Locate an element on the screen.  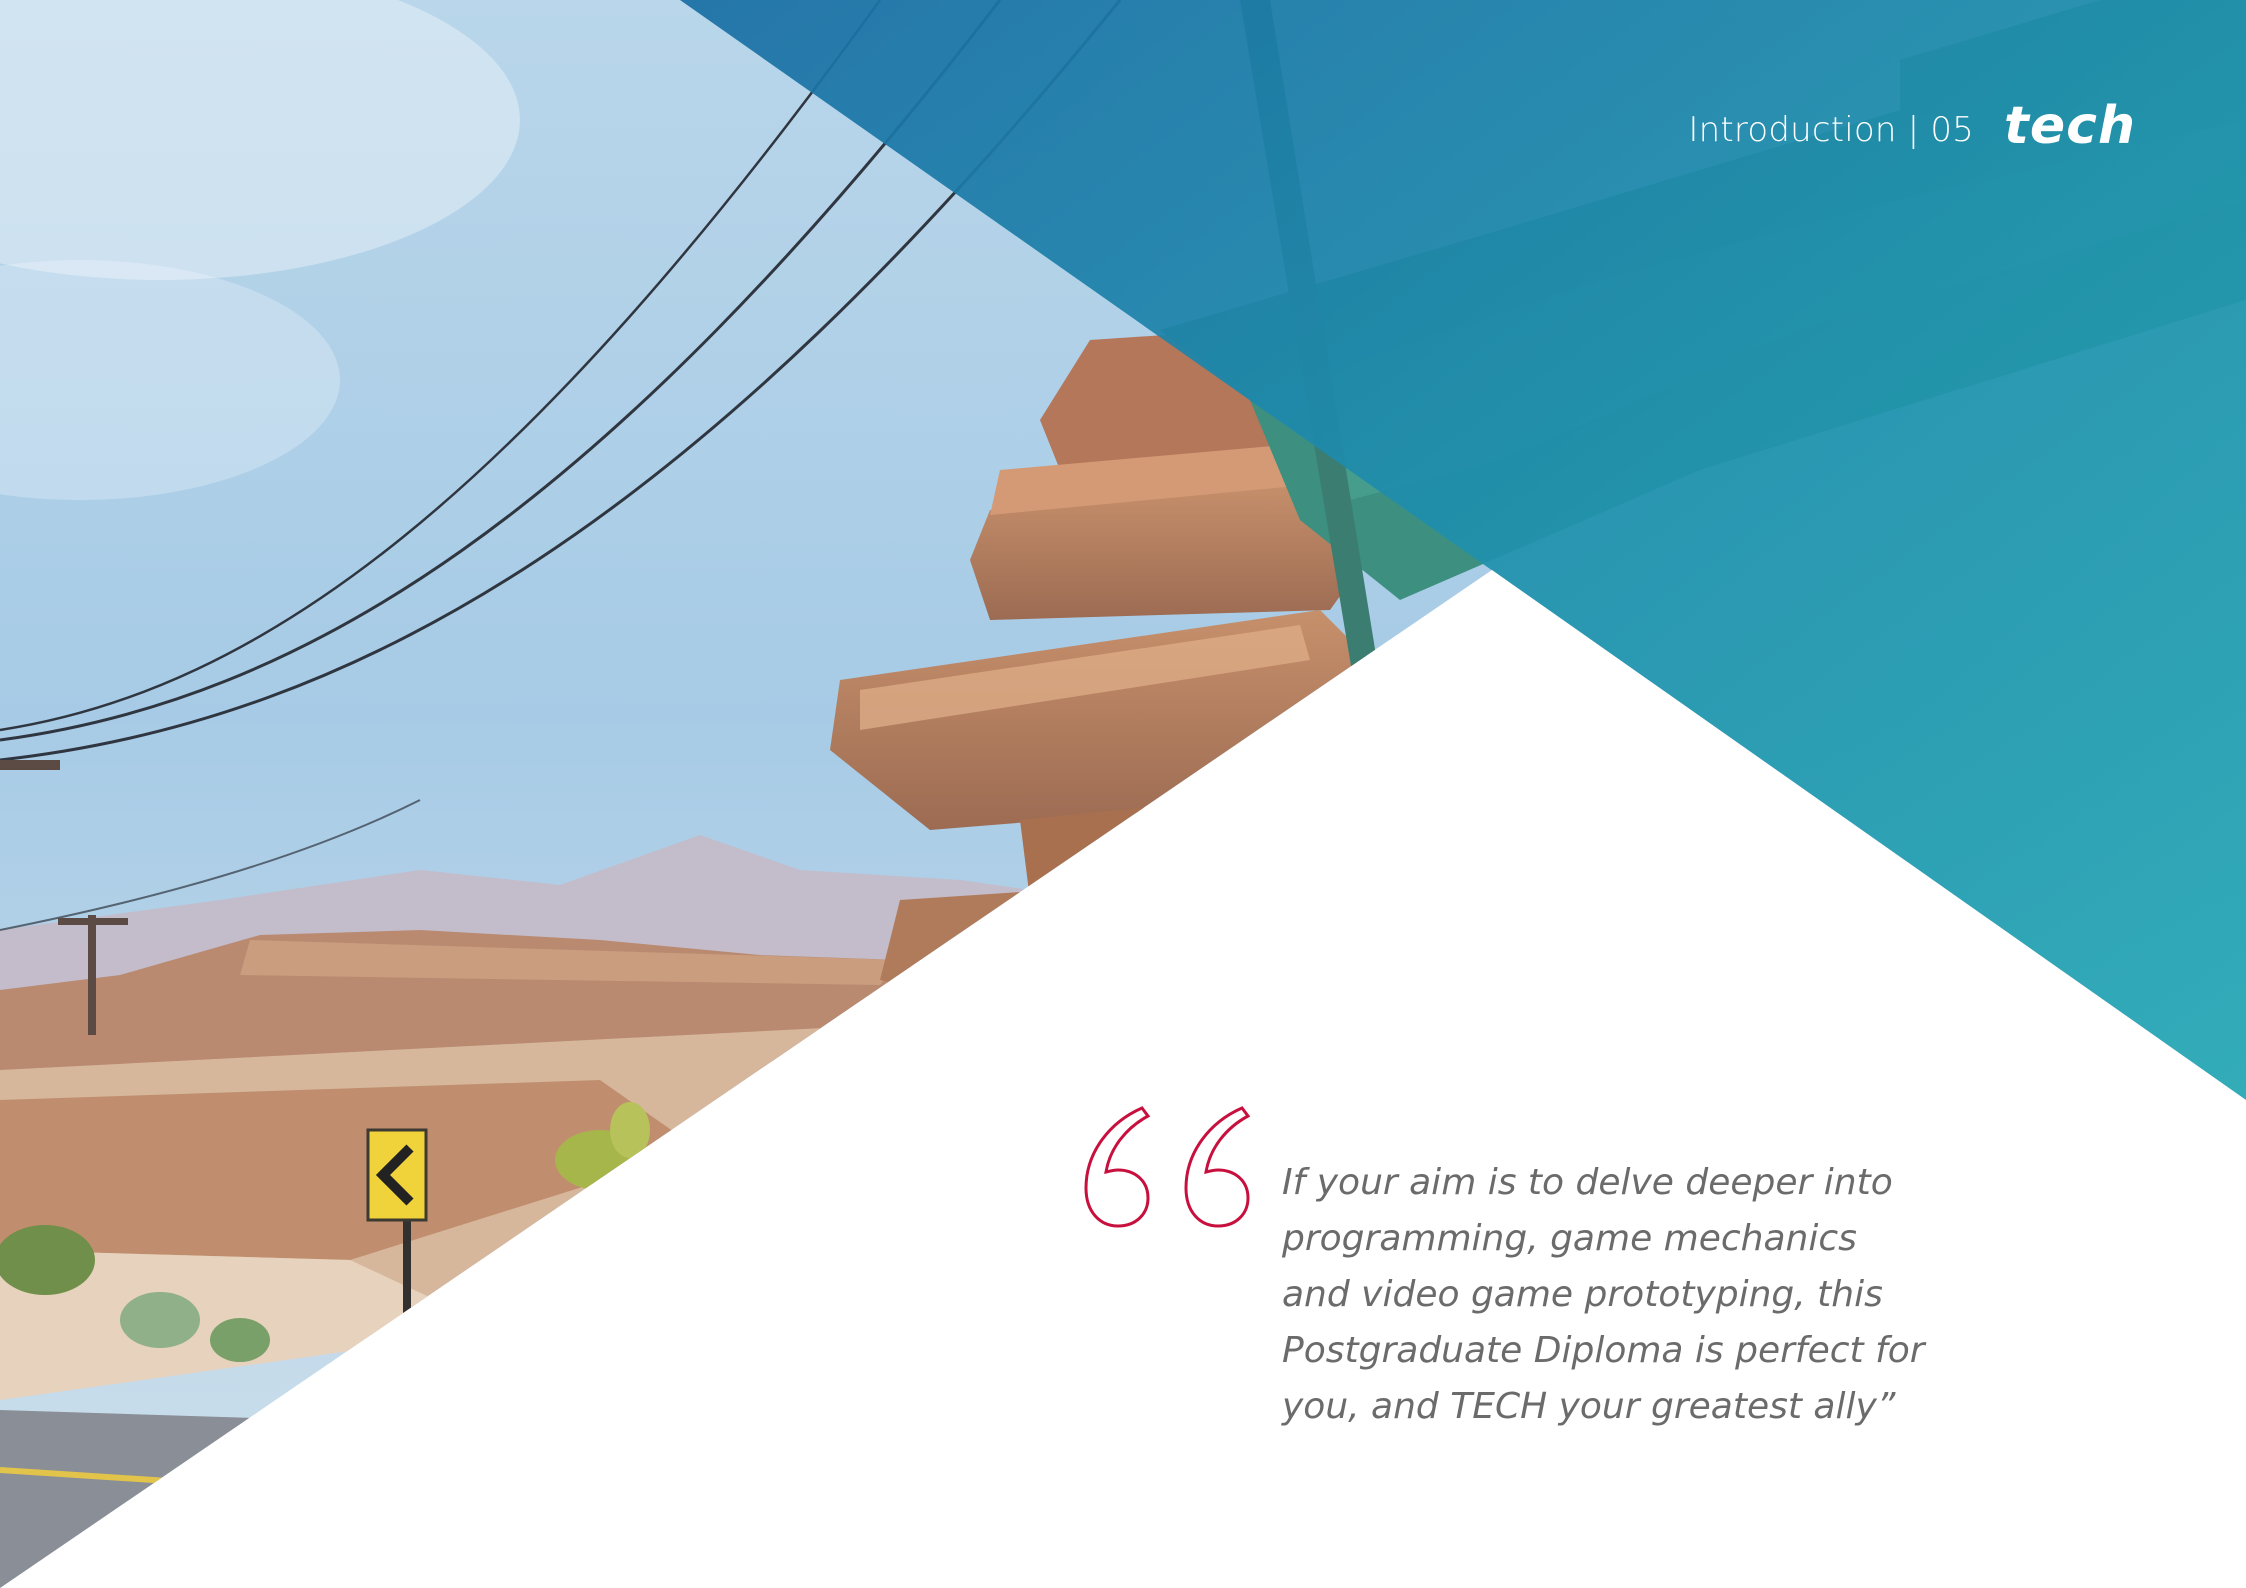
quote-line: Postgraduate Diploma is perfect for is located at coordinates (1603, 1350).